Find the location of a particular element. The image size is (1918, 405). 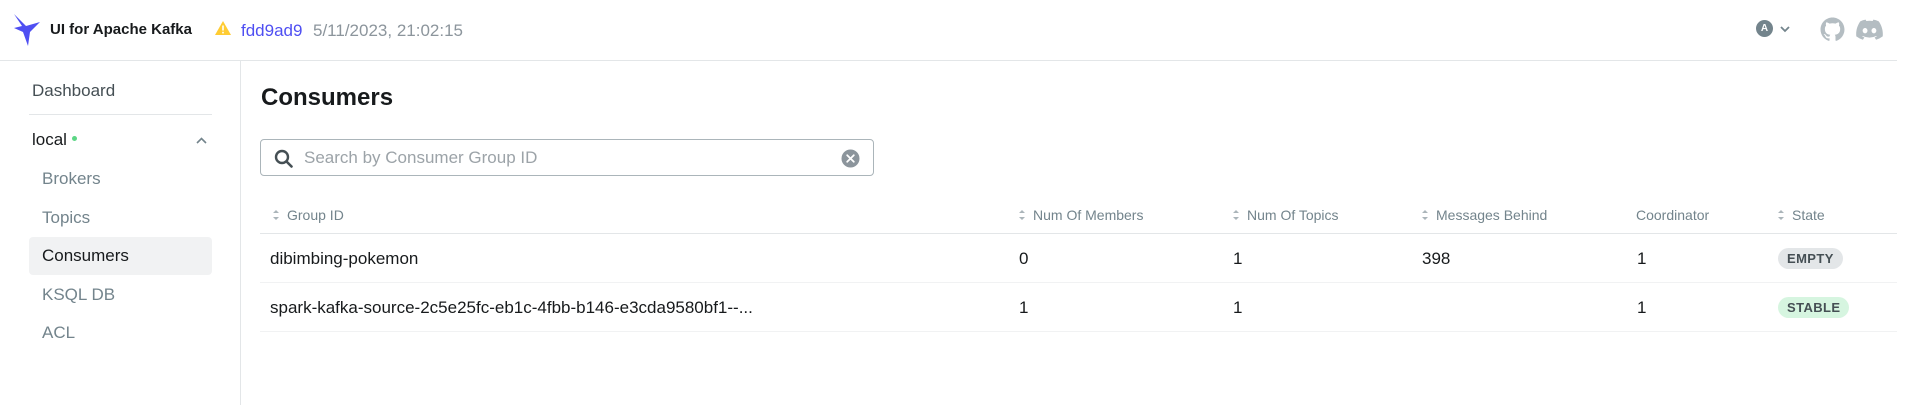

github-icon is located at coordinates (1832, 29).